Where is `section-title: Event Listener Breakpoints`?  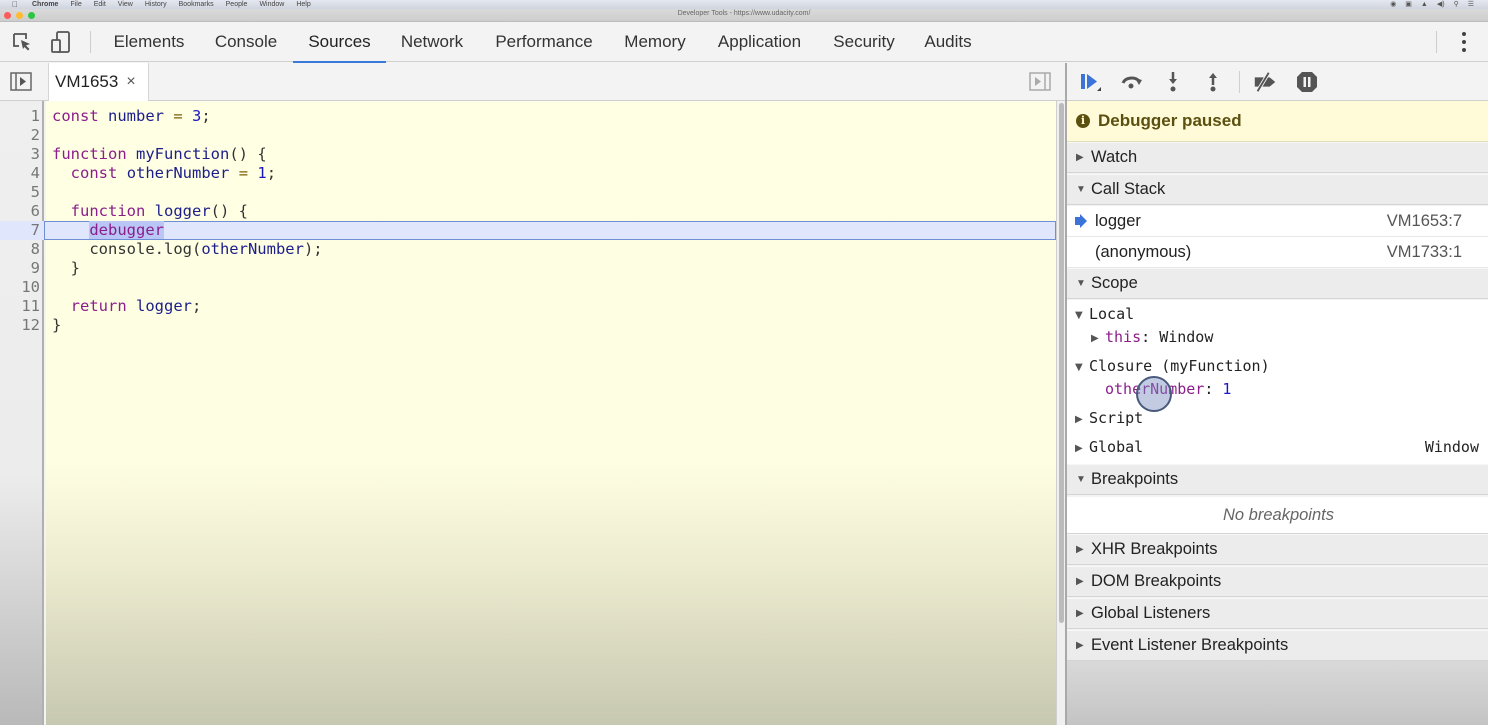 section-title: Event Listener Breakpoints is located at coordinates (1190, 645).